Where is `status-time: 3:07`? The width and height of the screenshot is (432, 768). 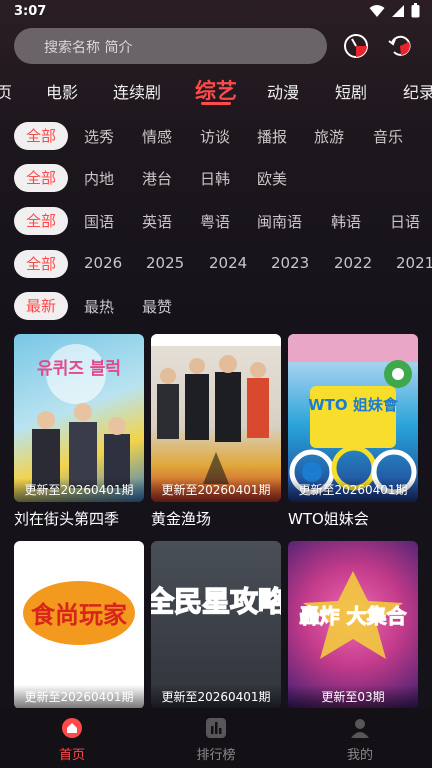
status-time: 3:07 is located at coordinates (30, 11).